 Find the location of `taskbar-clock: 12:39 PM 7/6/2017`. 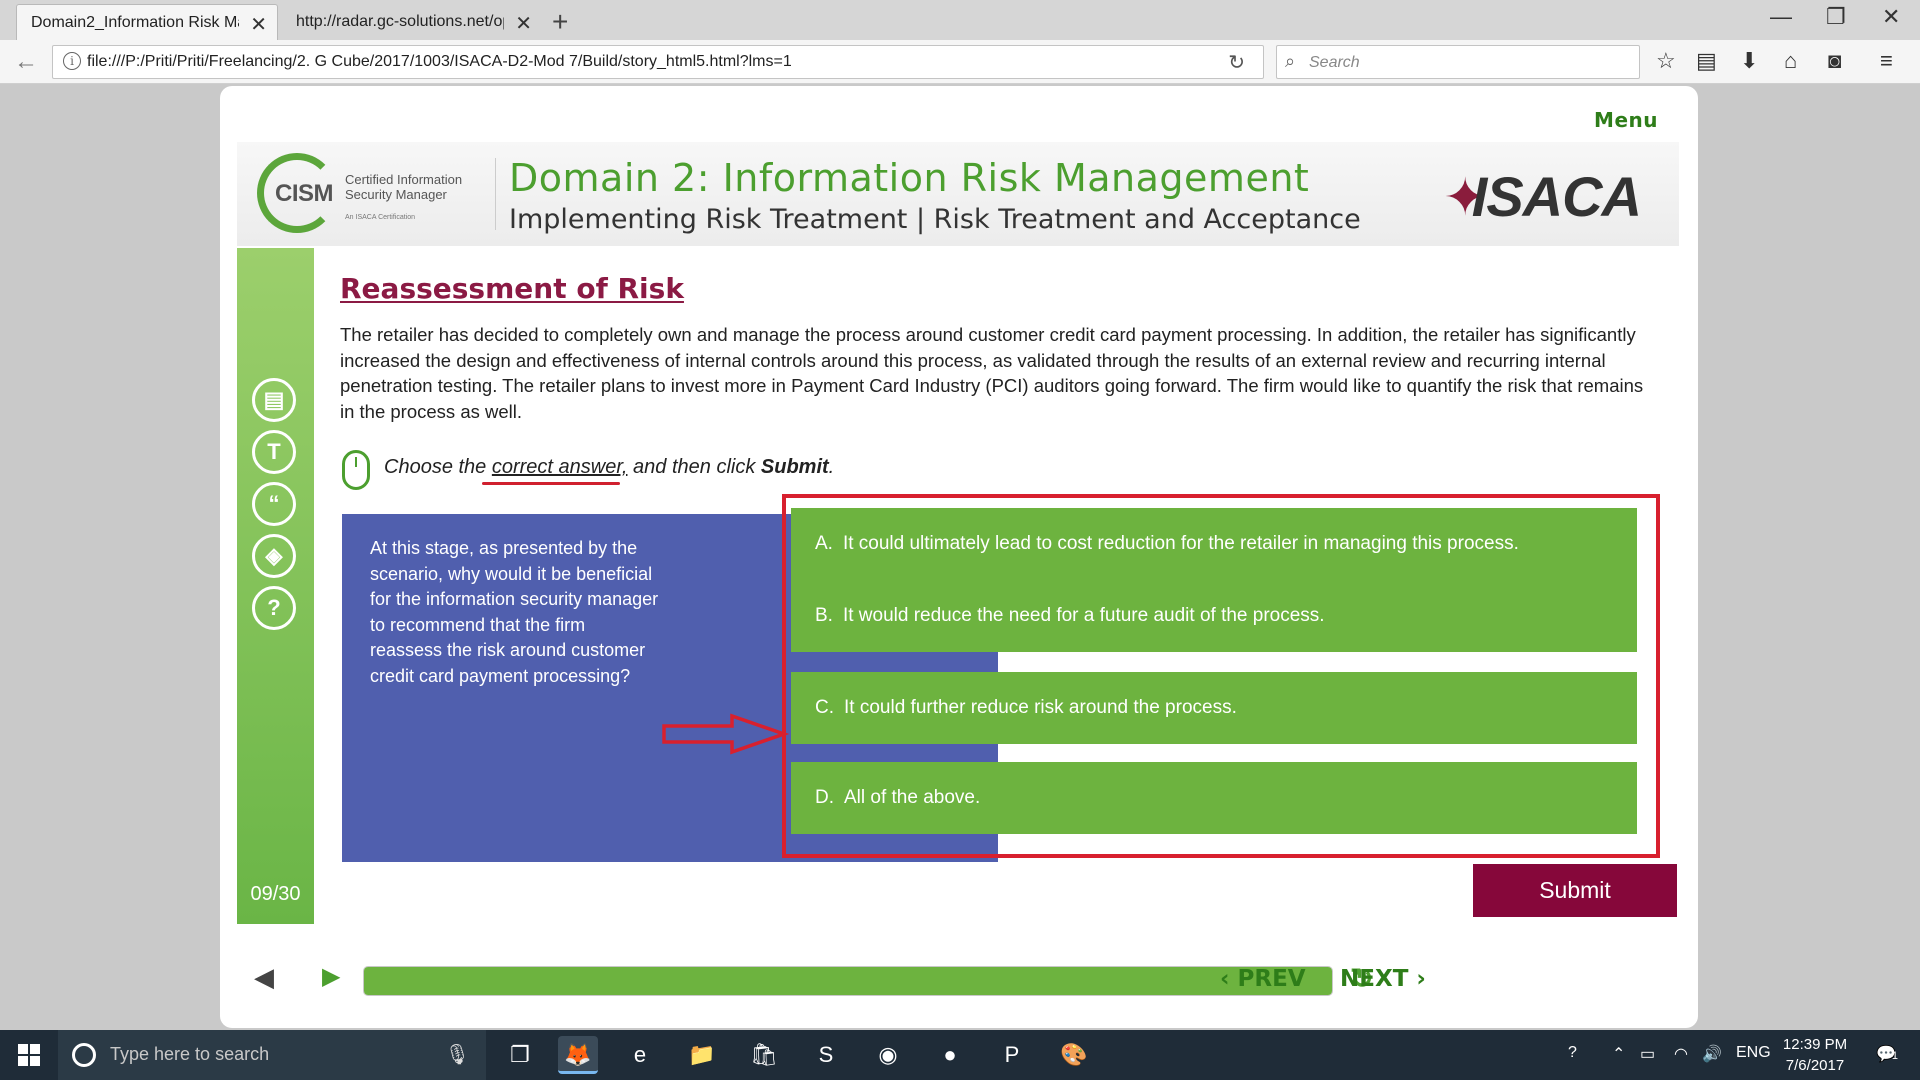

taskbar-clock: 12:39 PM 7/6/2017 is located at coordinates (1815, 1055).